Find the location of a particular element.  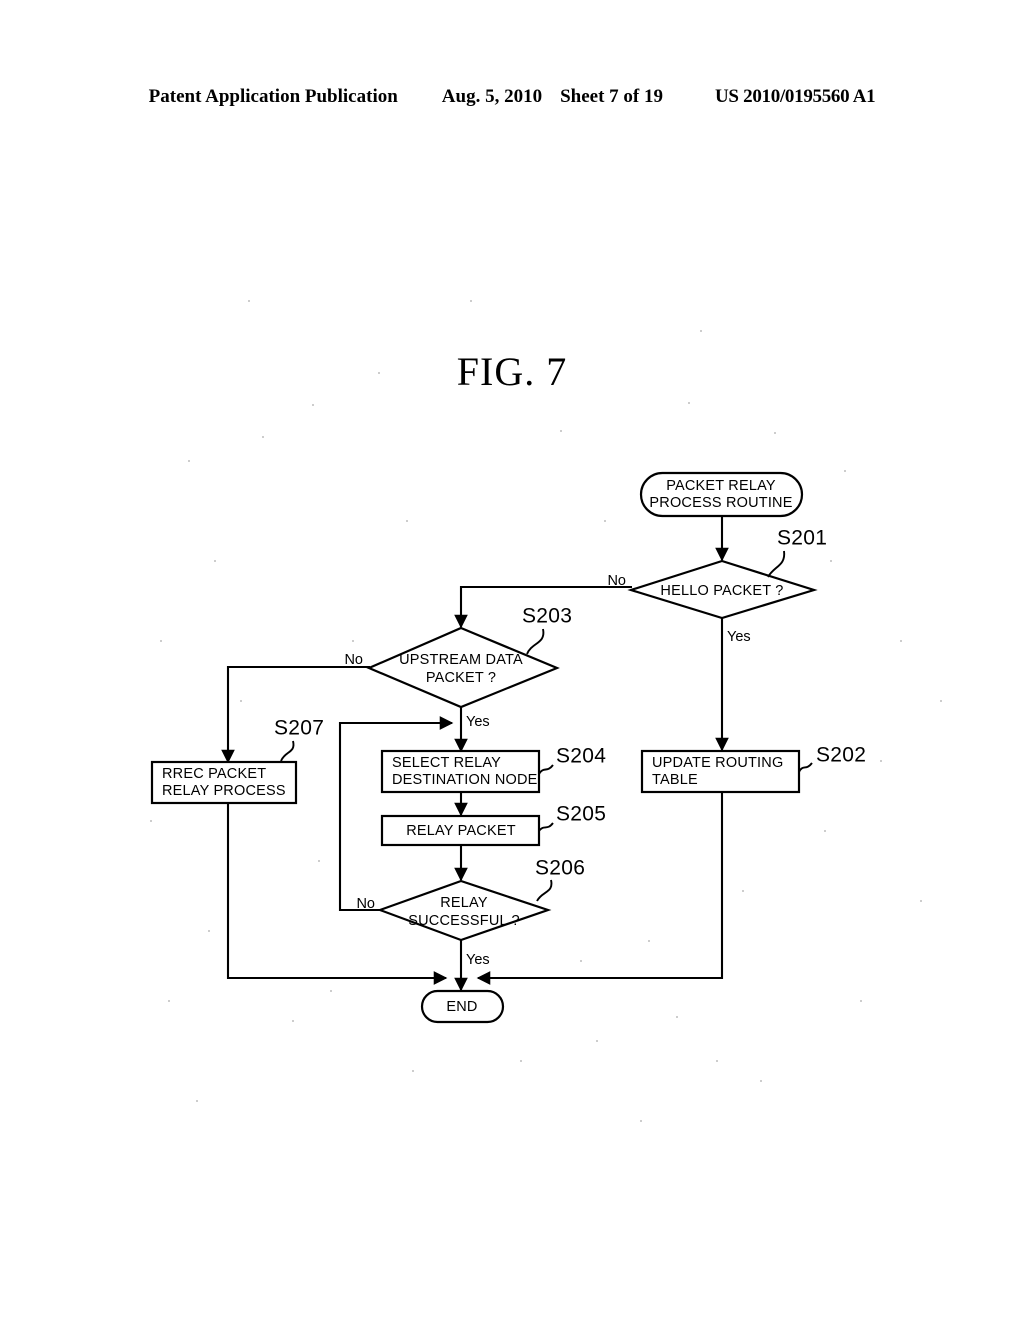

step-label-s205: S205 is located at coordinates (581, 814).